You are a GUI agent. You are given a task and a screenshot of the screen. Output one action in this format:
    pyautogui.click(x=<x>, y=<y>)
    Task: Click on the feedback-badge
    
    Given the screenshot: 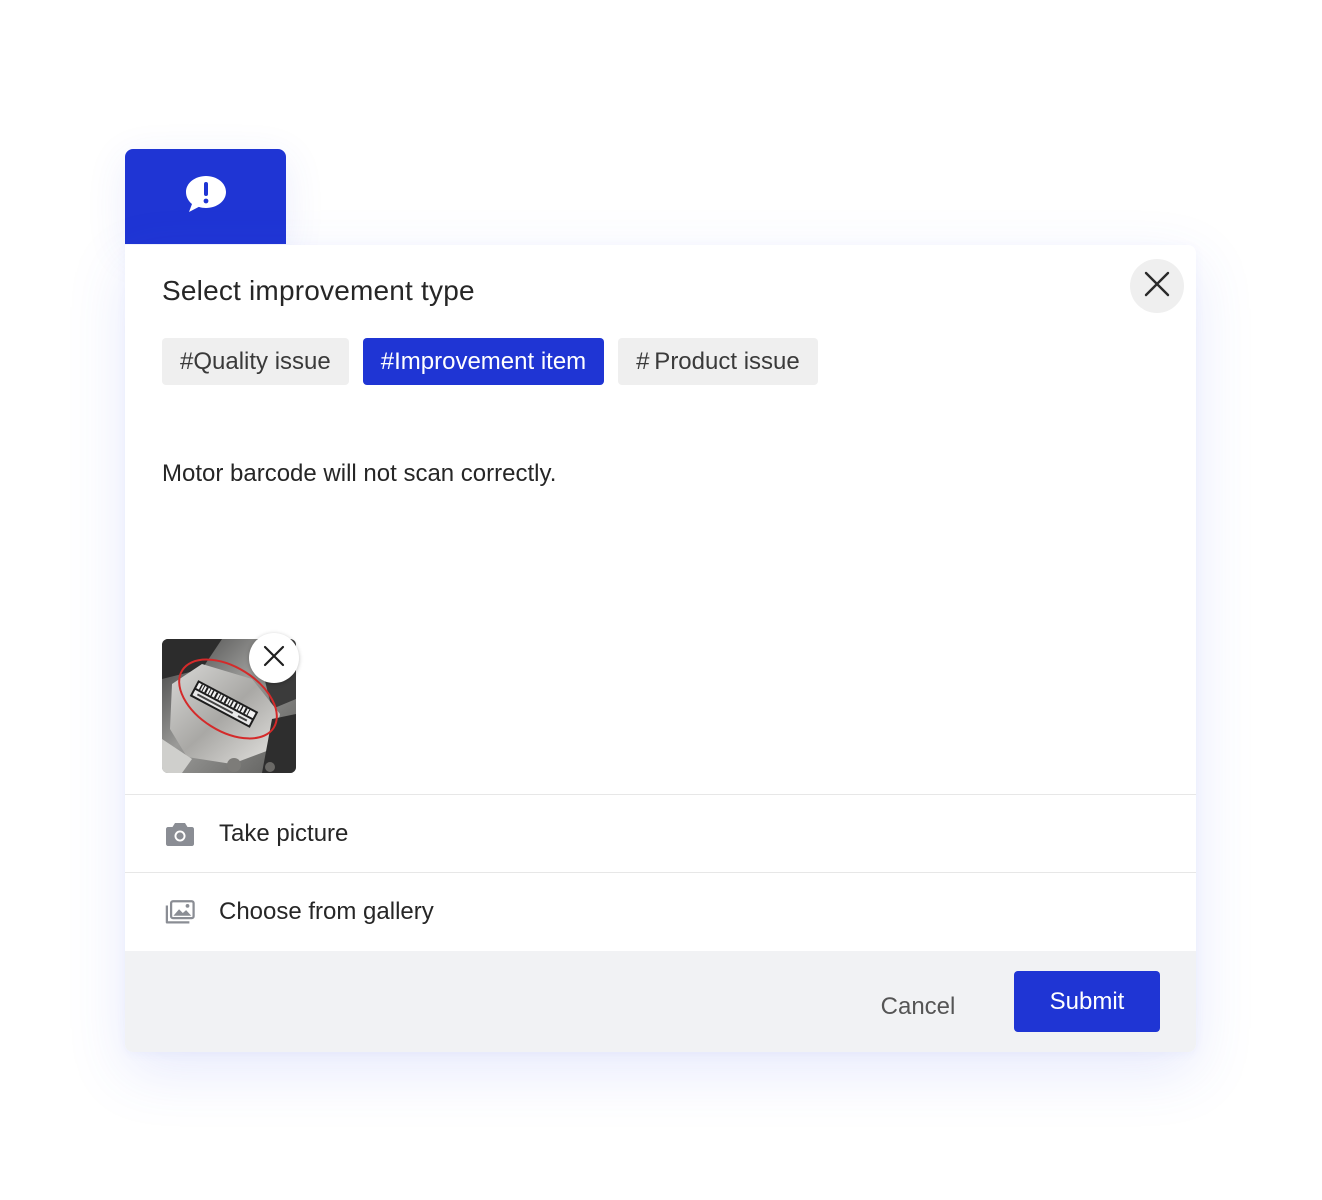 What is the action you would take?
    pyautogui.click(x=205, y=196)
    